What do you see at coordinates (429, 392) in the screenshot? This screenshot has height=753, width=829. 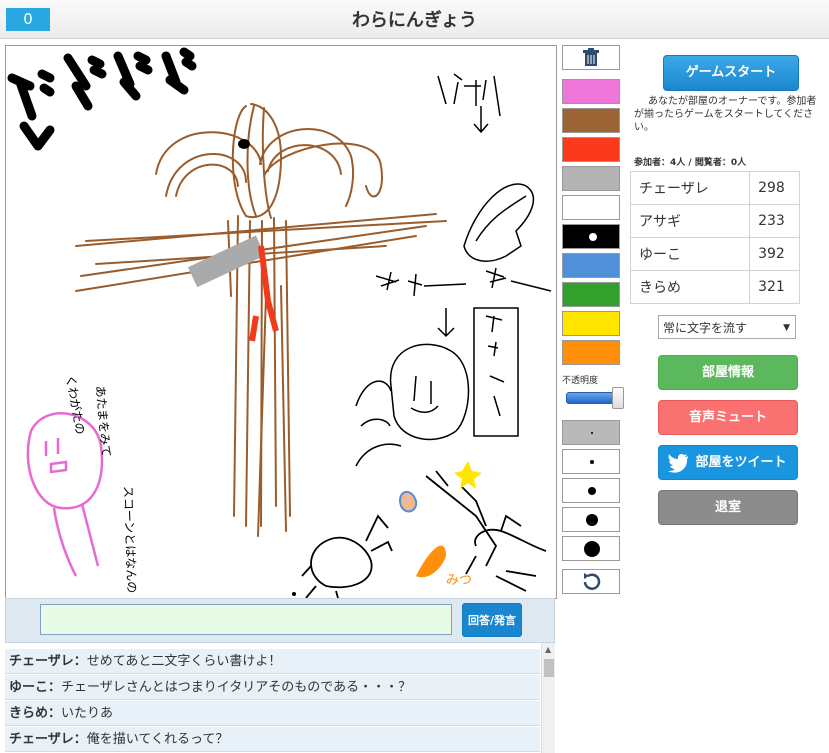 I see `stroke-face` at bounding box center [429, 392].